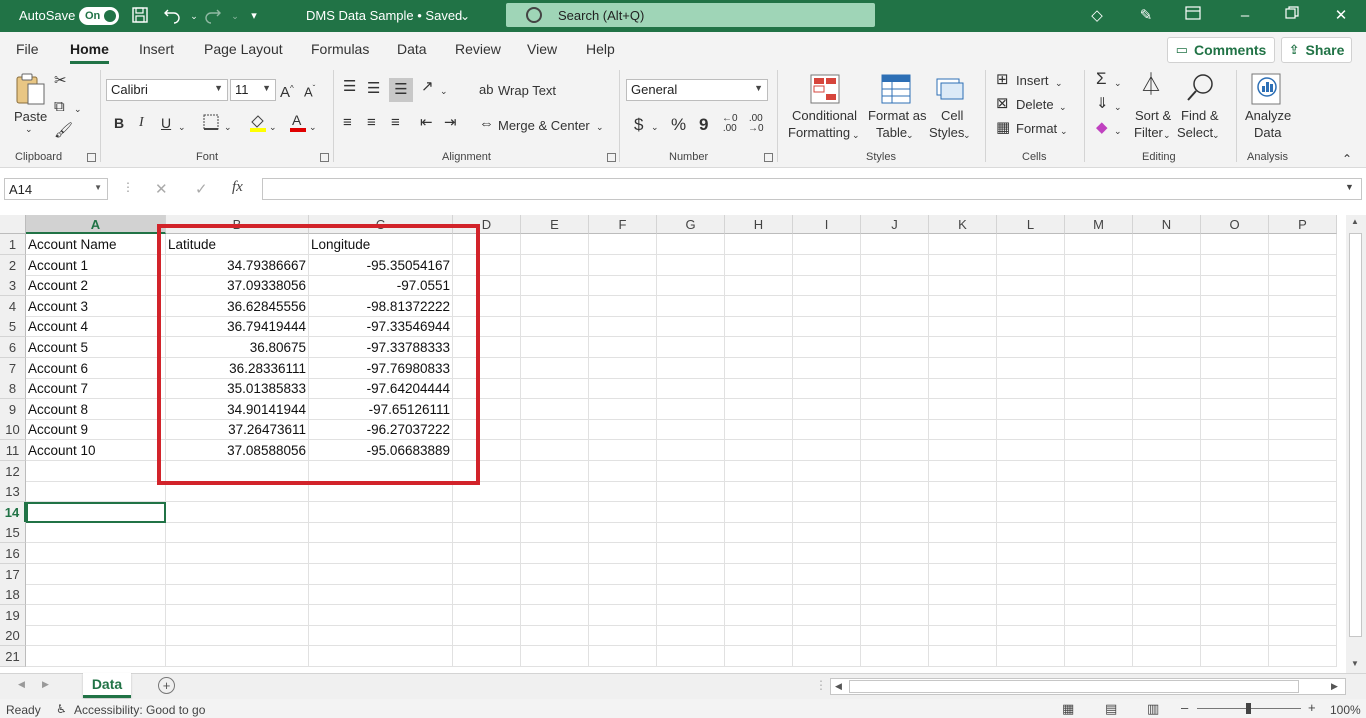 The image size is (1366, 718). What do you see at coordinates (237, 327) in the screenshot?
I see `cell-b5: 36.79419444` at bounding box center [237, 327].